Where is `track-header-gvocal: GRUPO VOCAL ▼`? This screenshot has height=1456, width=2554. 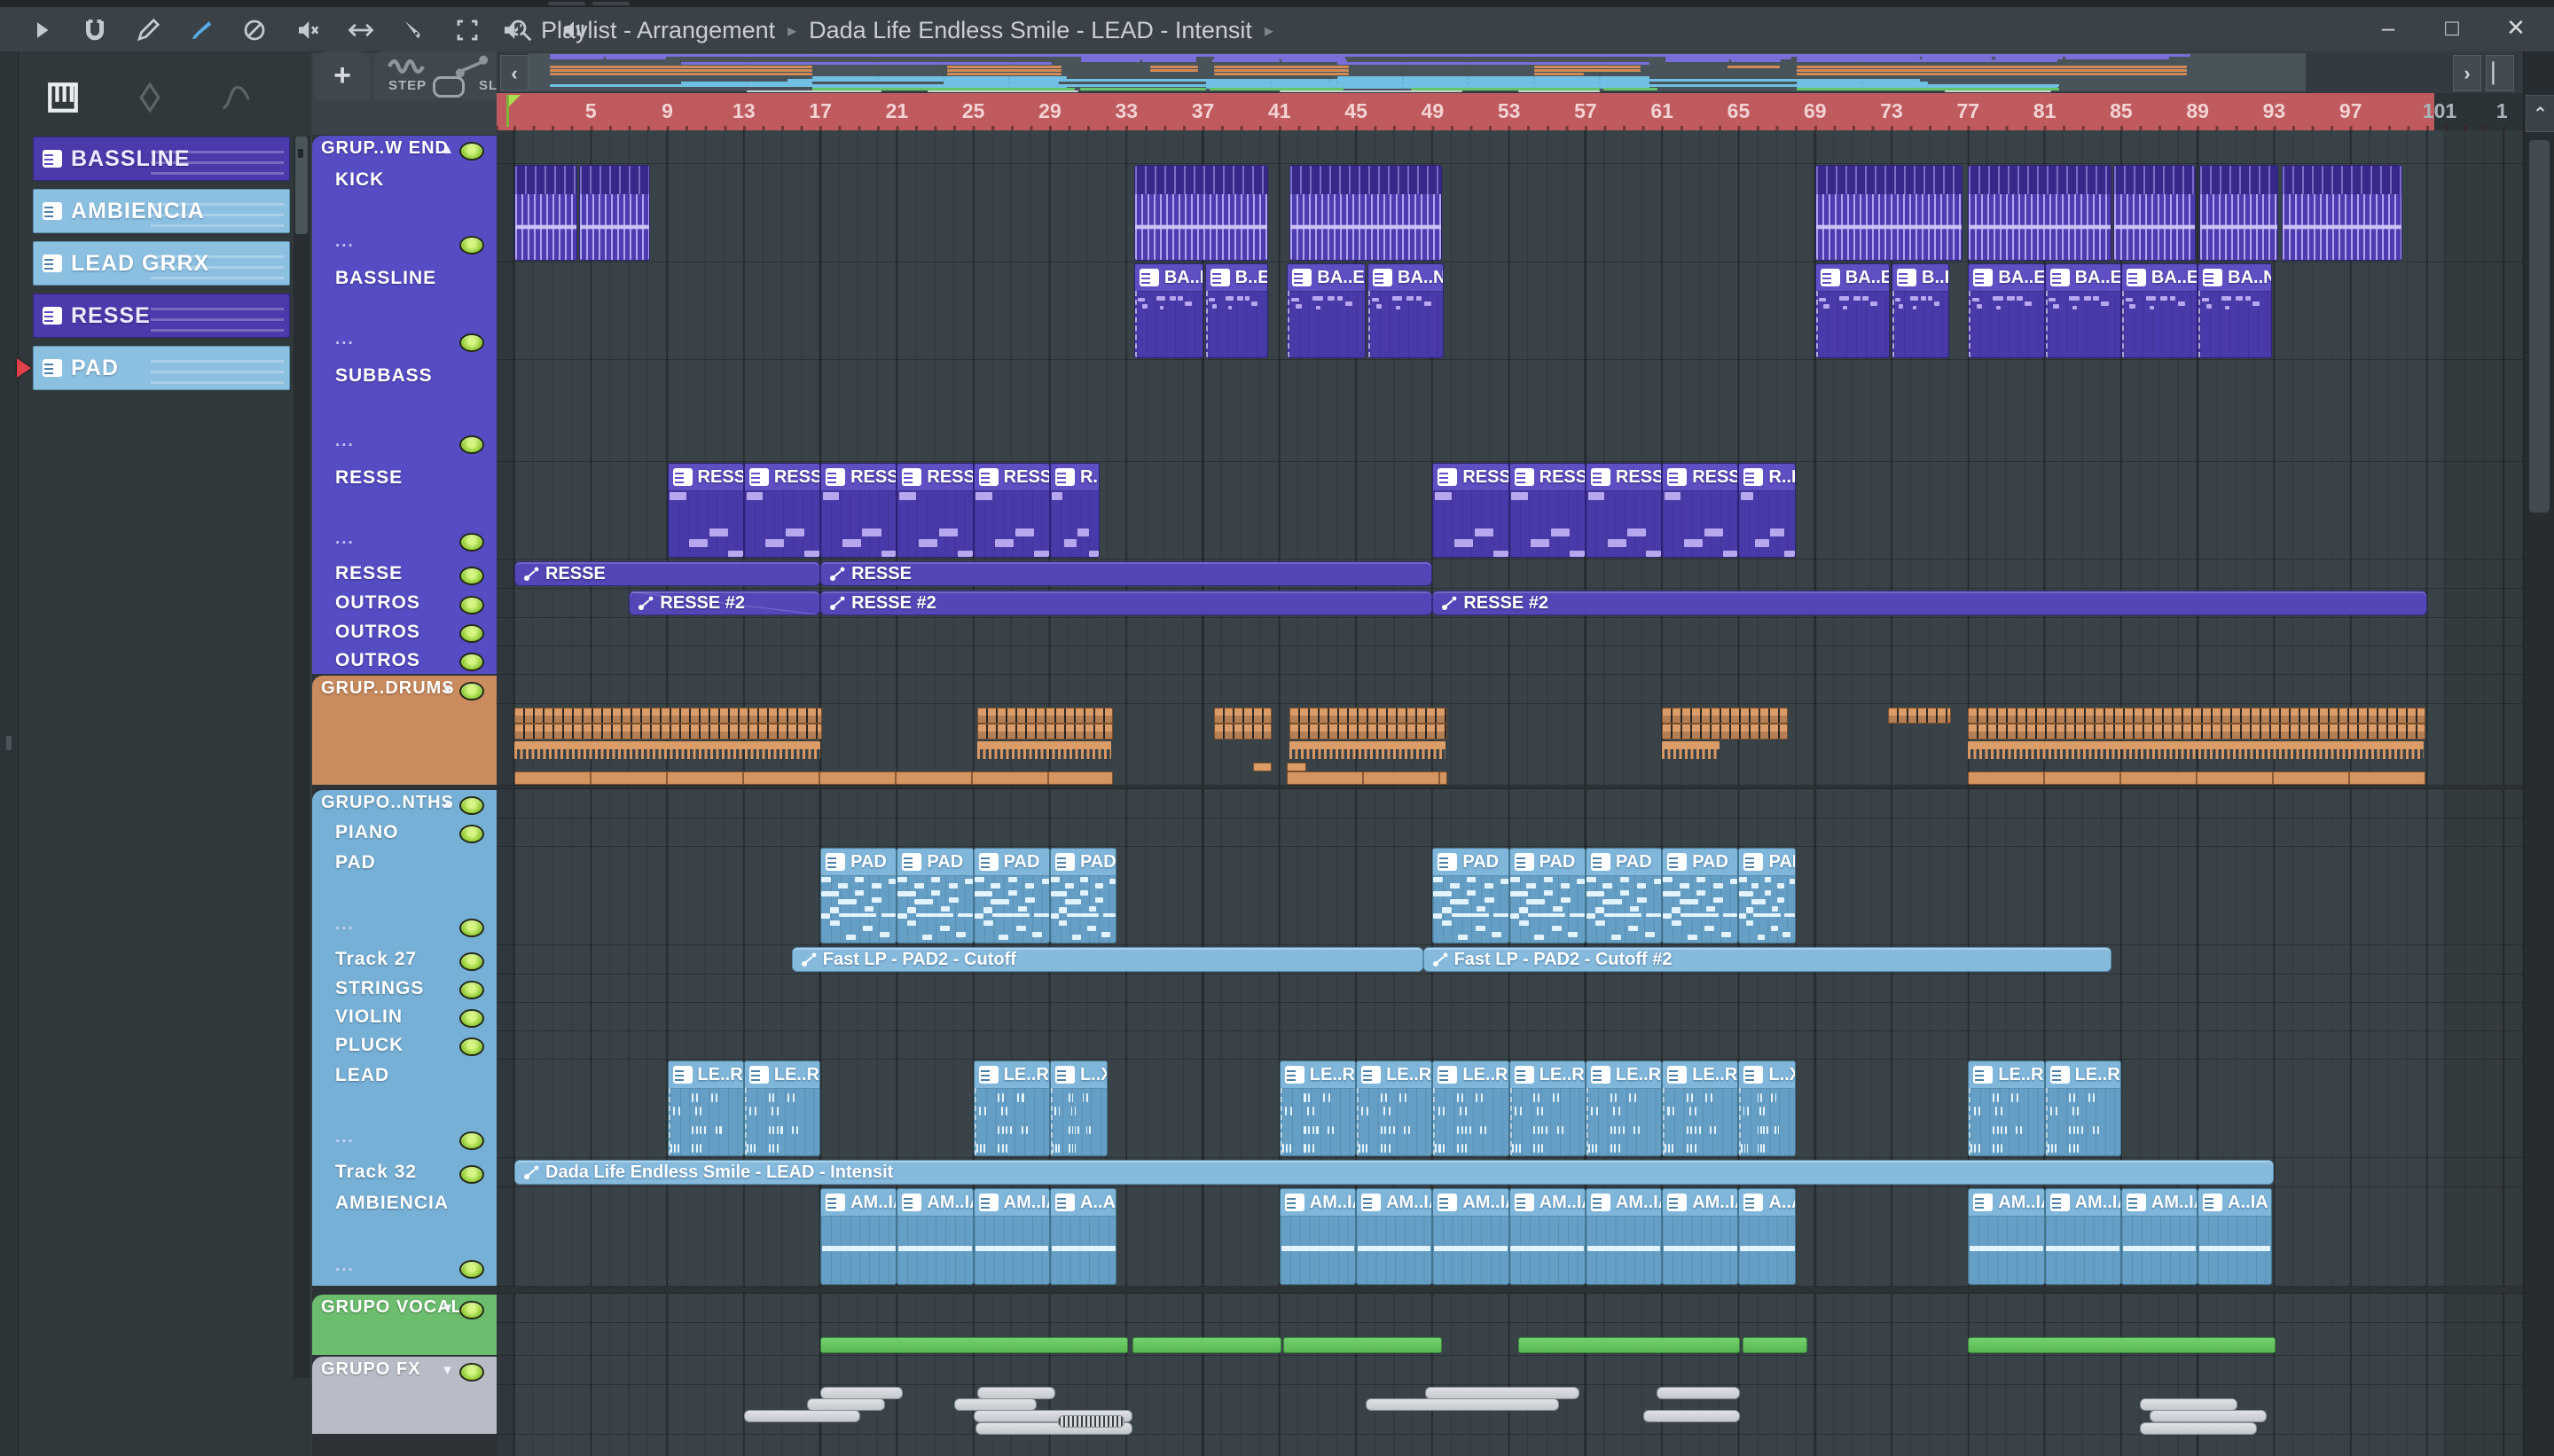
track-header-gvocal: GRUPO VOCAL ▼ is located at coordinates (404, 1308).